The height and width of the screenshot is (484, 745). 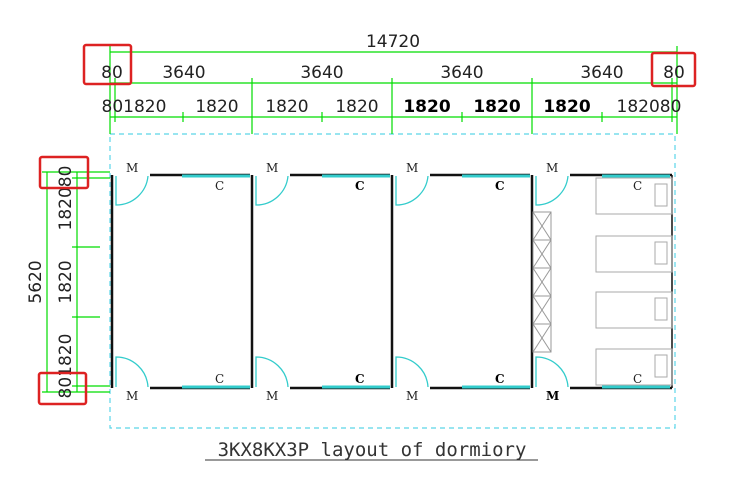 What do you see at coordinates (412, 168) in the screenshot?
I see `door-label-top-3: M` at bounding box center [412, 168].